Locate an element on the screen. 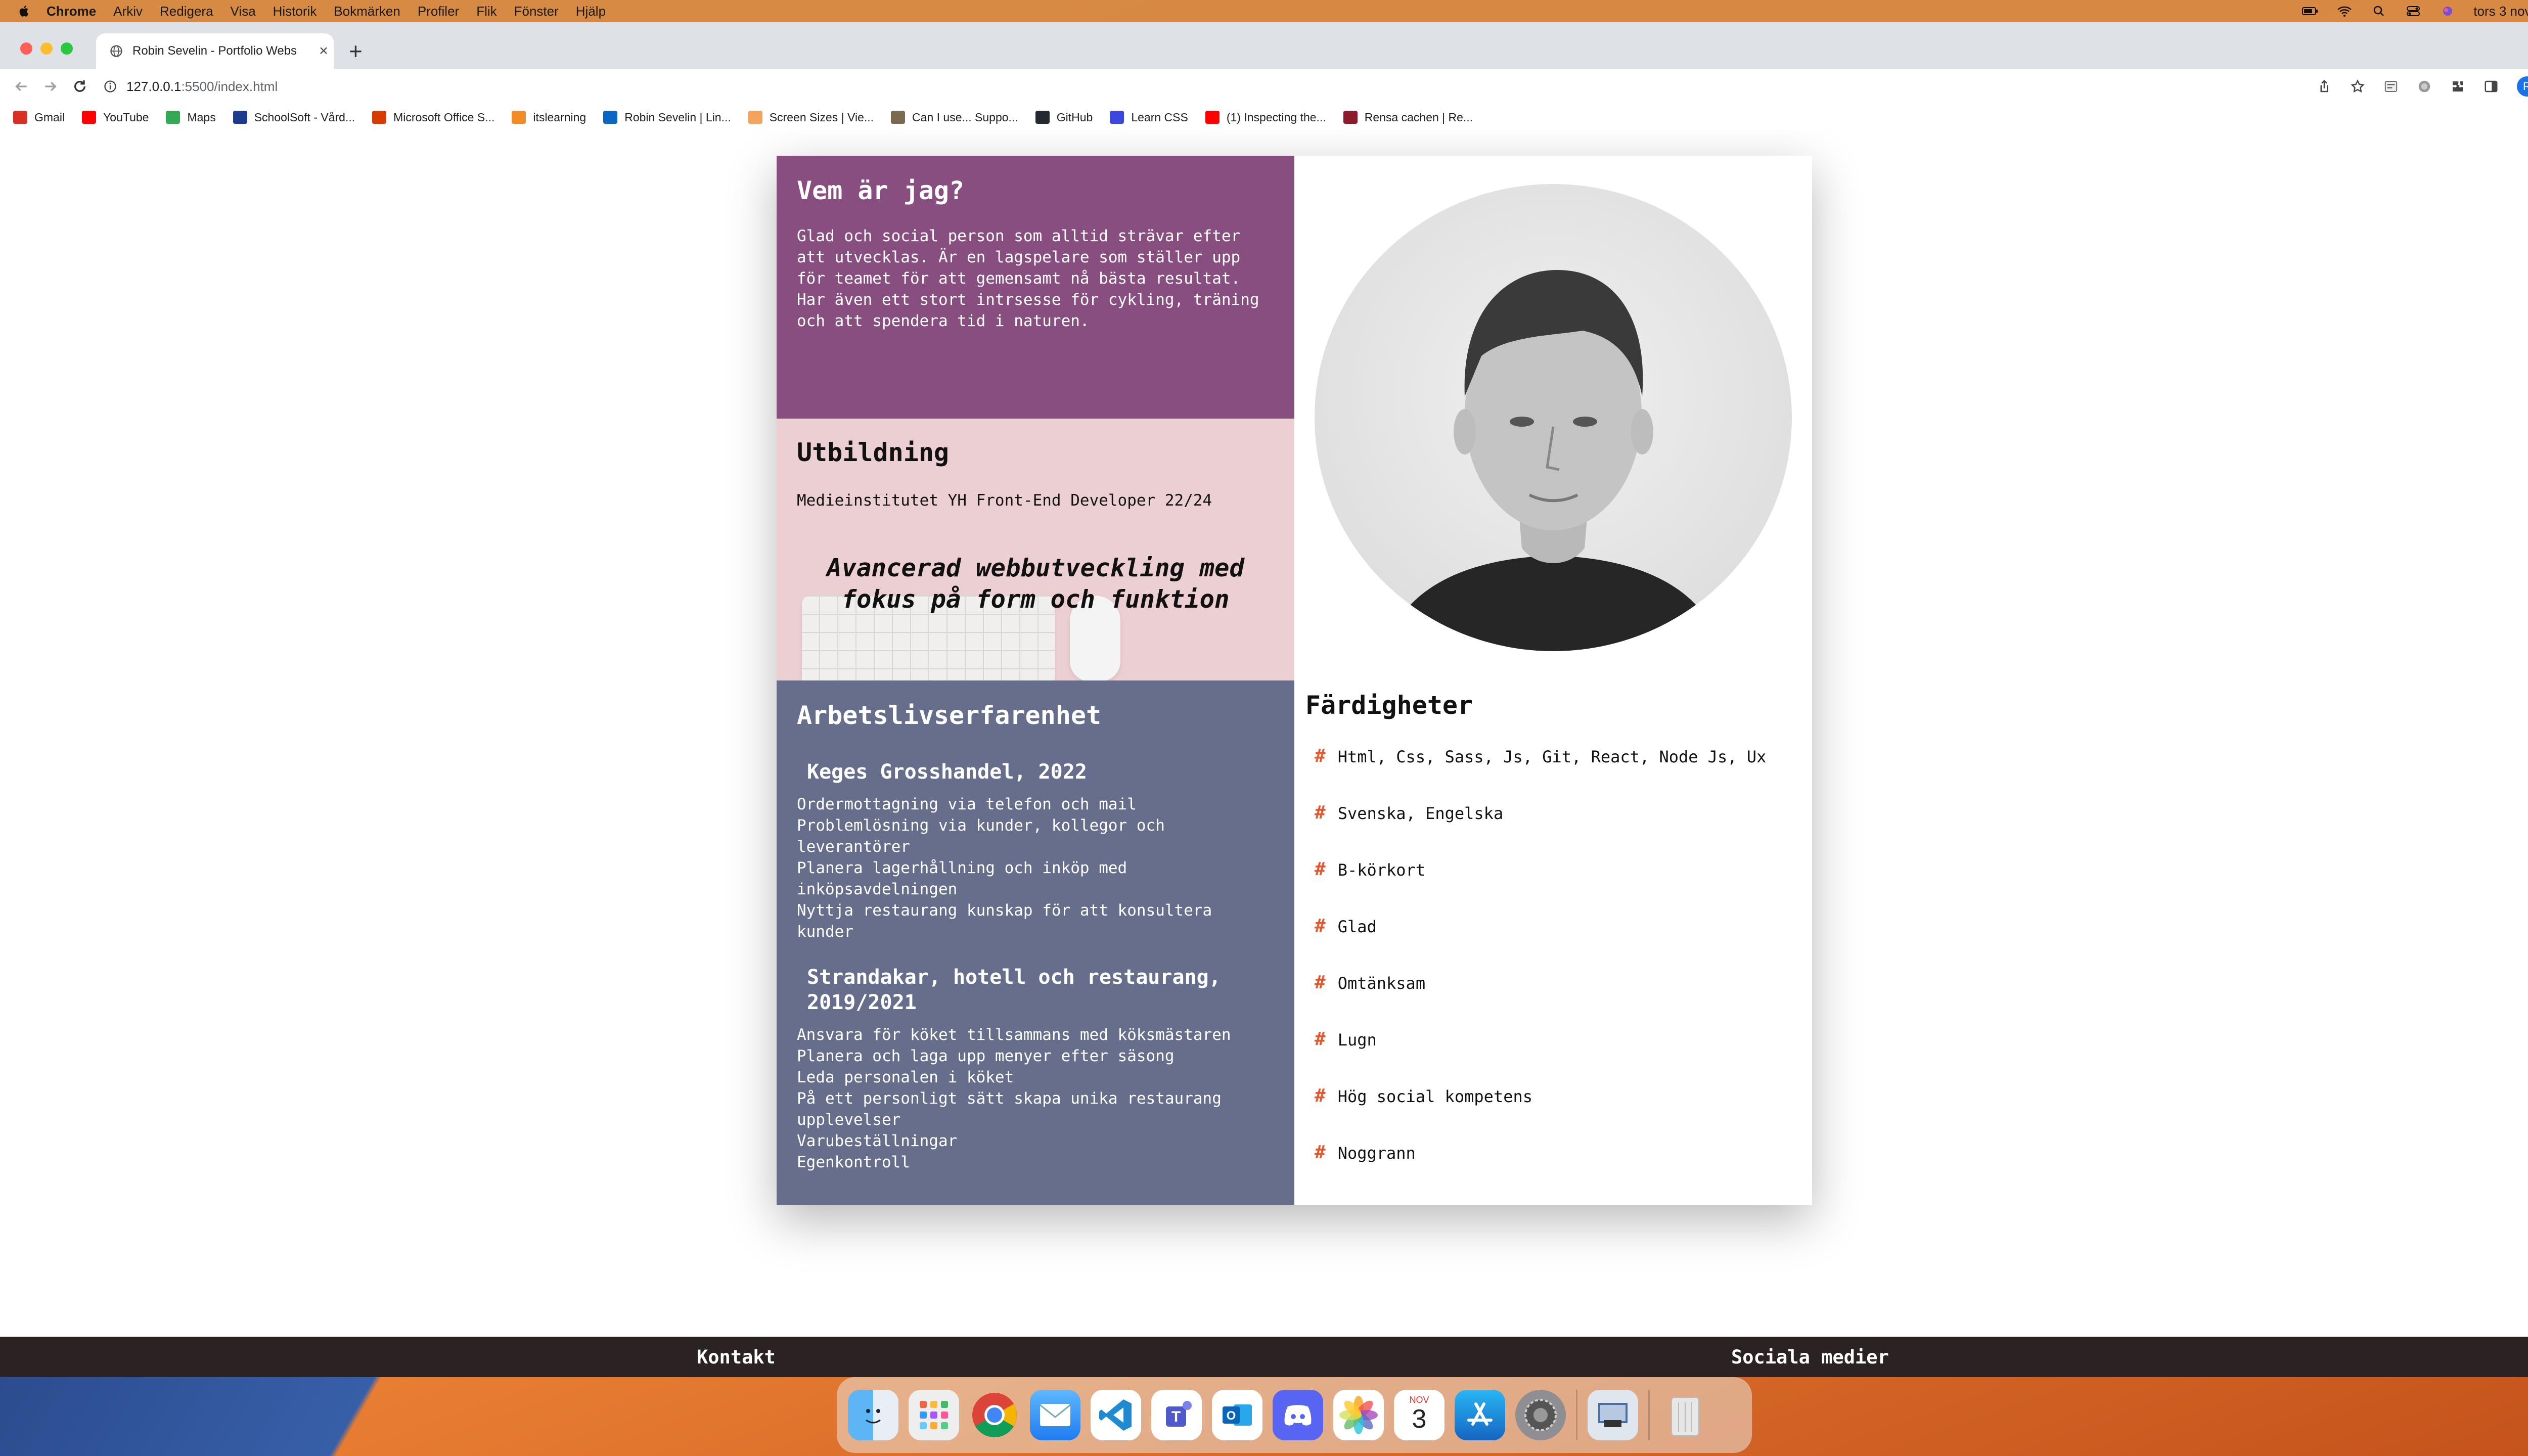 This screenshot has width=2528, height=1456. chrome-icon is located at coordinates (995, 1415).